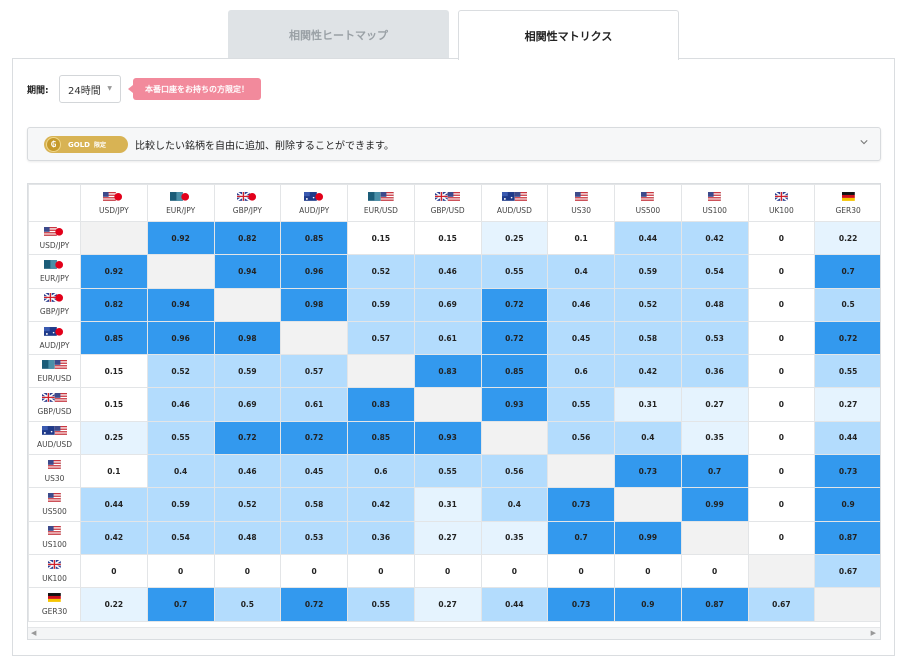 This screenshot has height=665, width=912. I want to click on row-header-label: GER30, so click(54, 611).